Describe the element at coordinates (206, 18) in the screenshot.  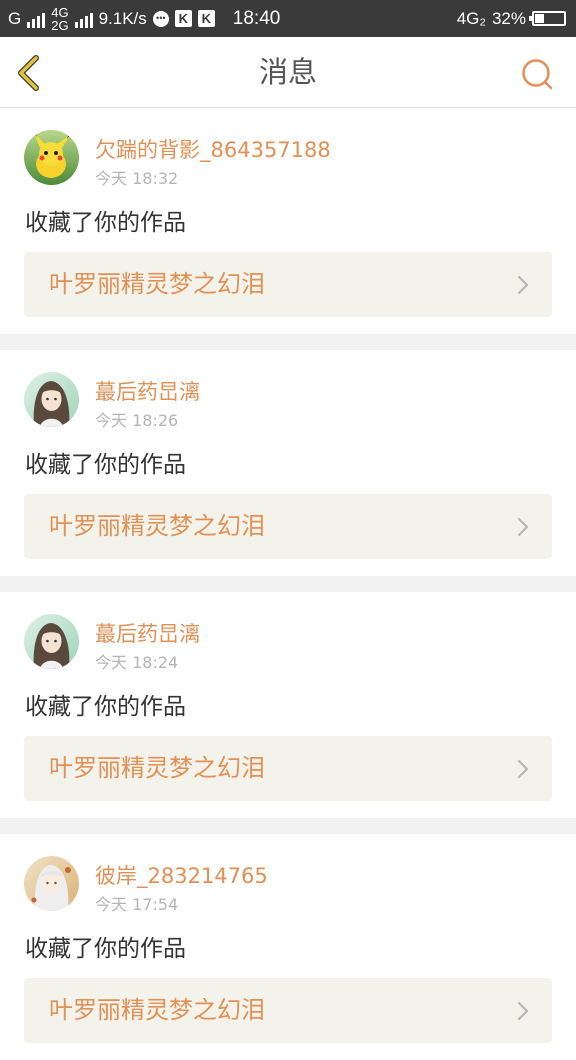
I see `k-app-icon-2: K` at that location.